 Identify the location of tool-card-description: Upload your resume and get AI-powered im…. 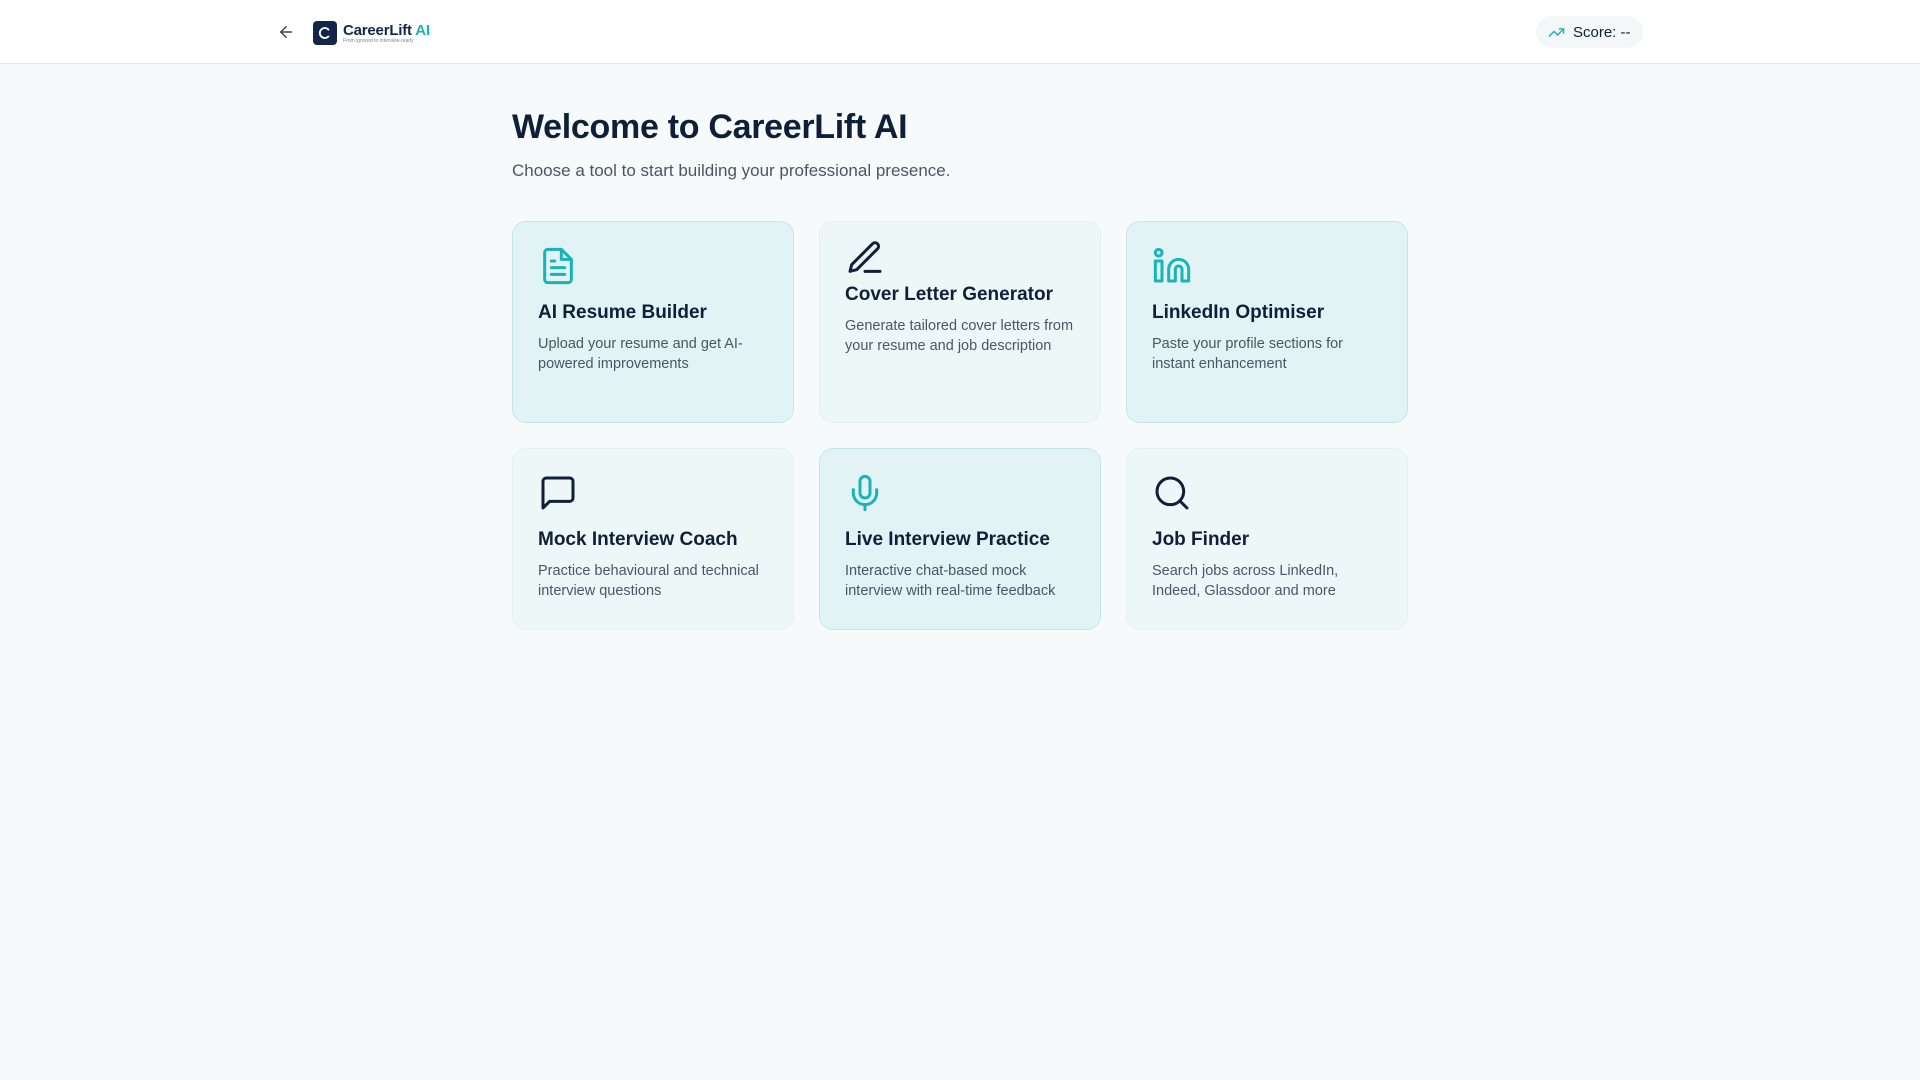
(640, 354).